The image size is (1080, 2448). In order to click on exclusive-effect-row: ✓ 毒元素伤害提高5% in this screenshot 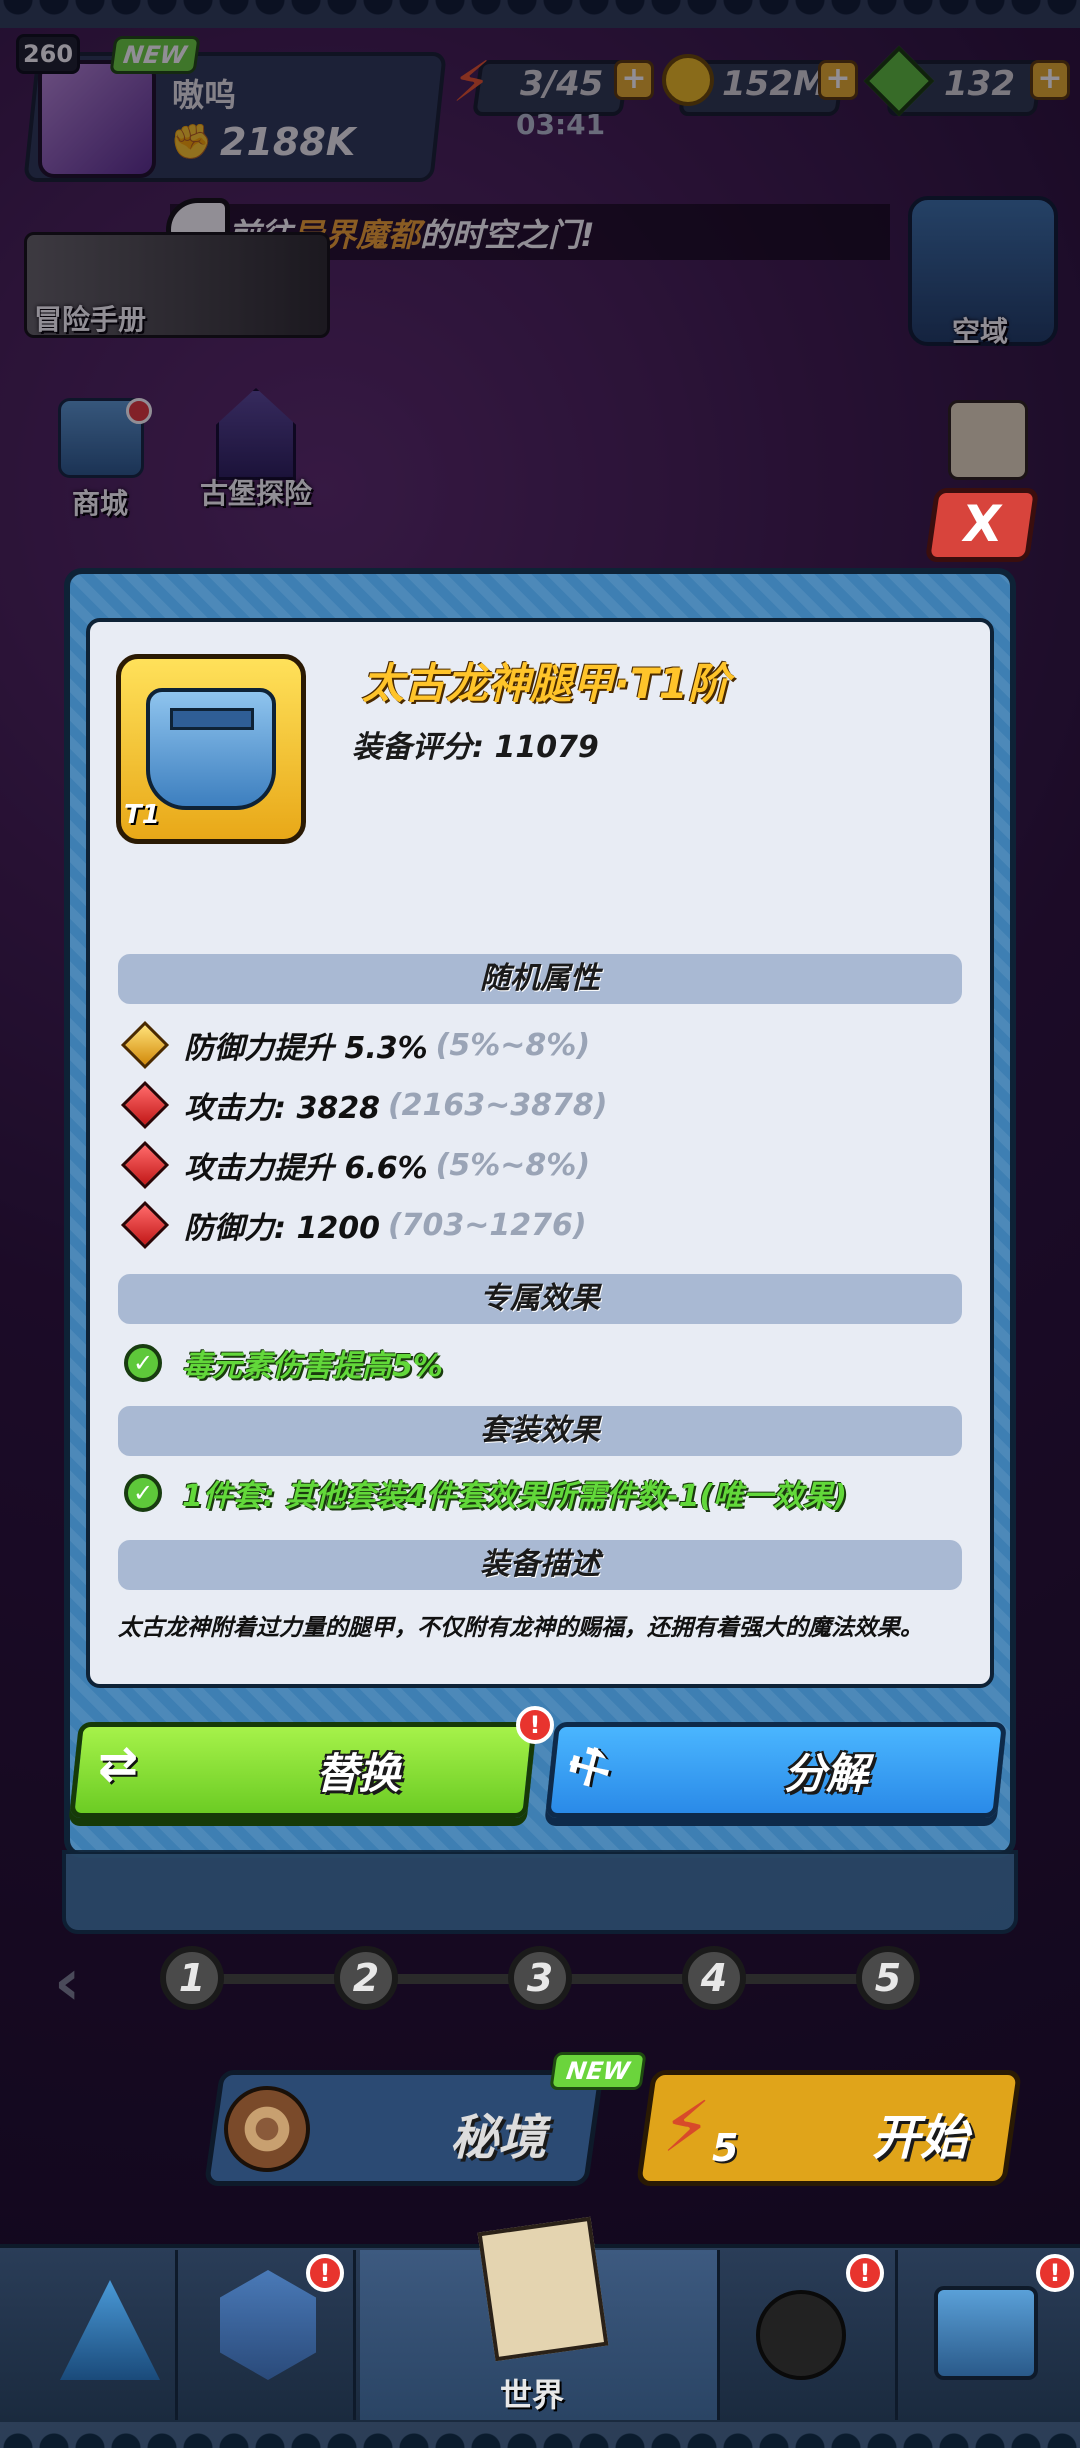, I will do `click(282, 1363)`.